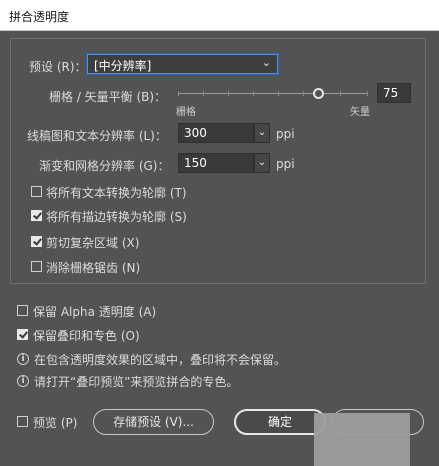 The image size is (439, 466). Describe the element at coordinates (39, 17) in the screenshot. I see `window-title: 拼合透明度` at that location.